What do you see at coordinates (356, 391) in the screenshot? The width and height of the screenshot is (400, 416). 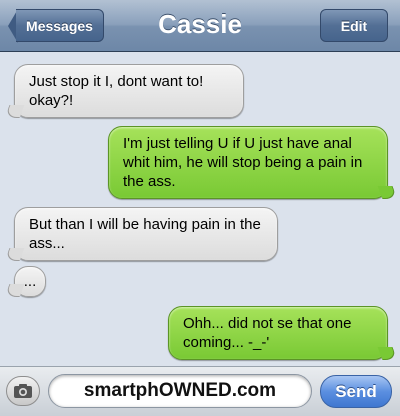 I see `send-button: Send` at bounding box center [356, 391].